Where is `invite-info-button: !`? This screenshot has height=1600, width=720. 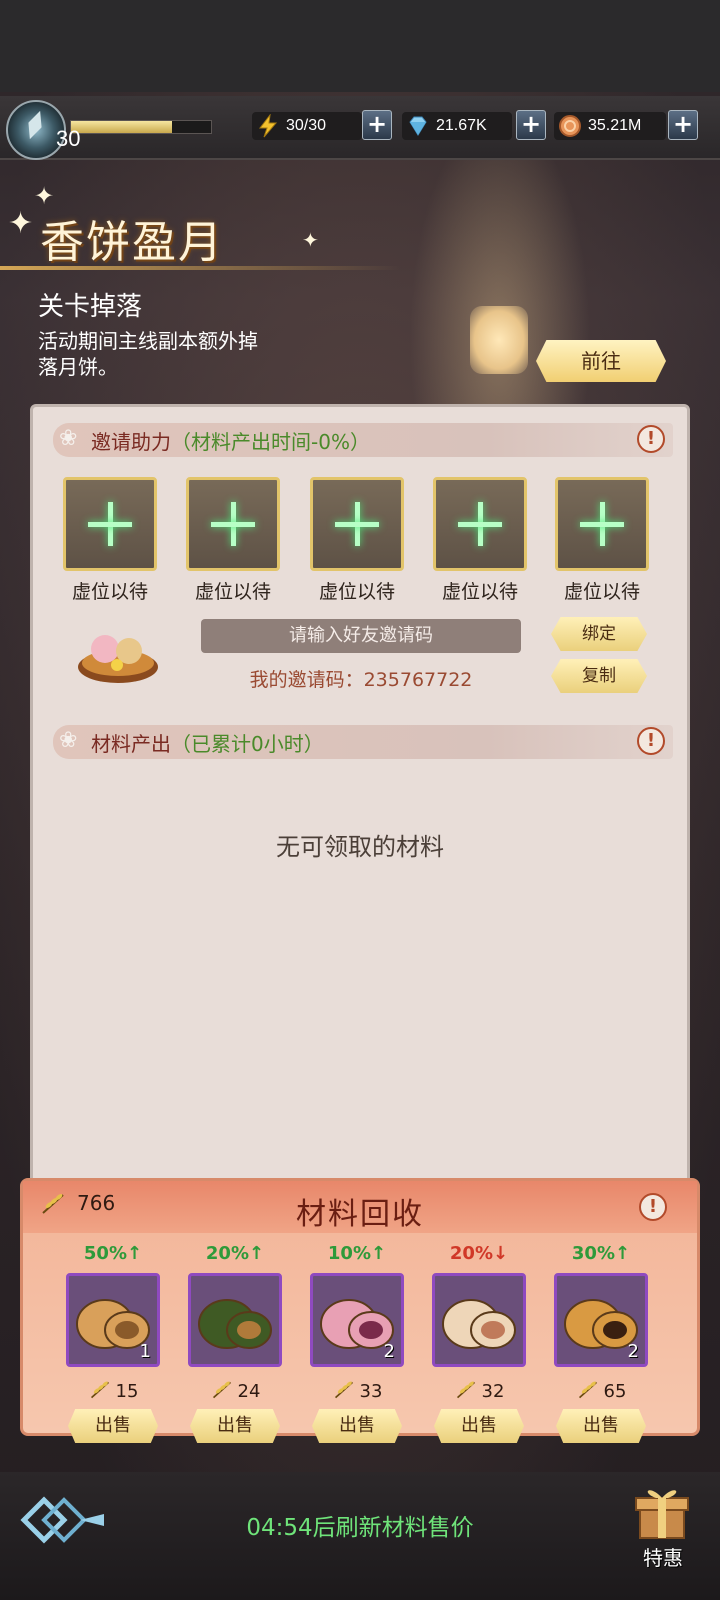 invite-info-button: ! is located at coordinates (651, 439).